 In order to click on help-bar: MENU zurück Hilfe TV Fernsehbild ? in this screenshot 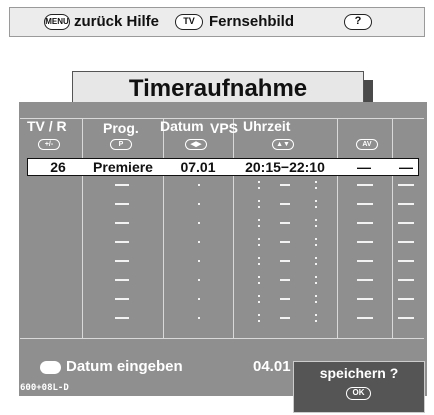, I will do `click(217, 22)`.